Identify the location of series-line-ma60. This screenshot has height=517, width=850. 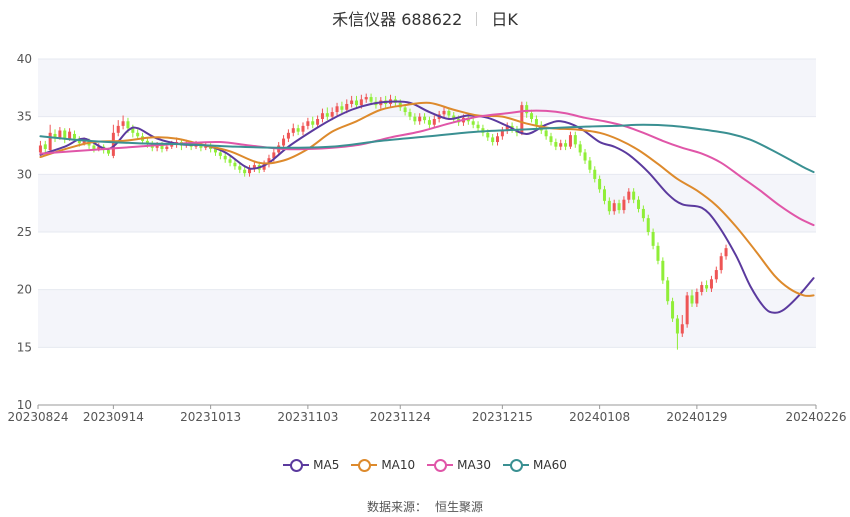
(427, 148).